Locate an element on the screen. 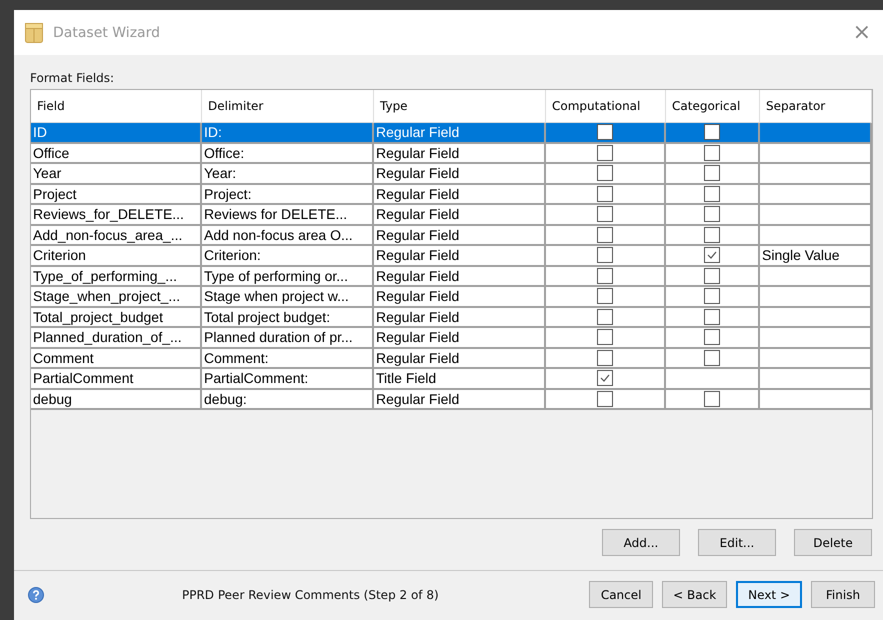 This screenshot has width=883, height=620. table-row: debug debug: Regular Field is located at coordinates (451, 400).